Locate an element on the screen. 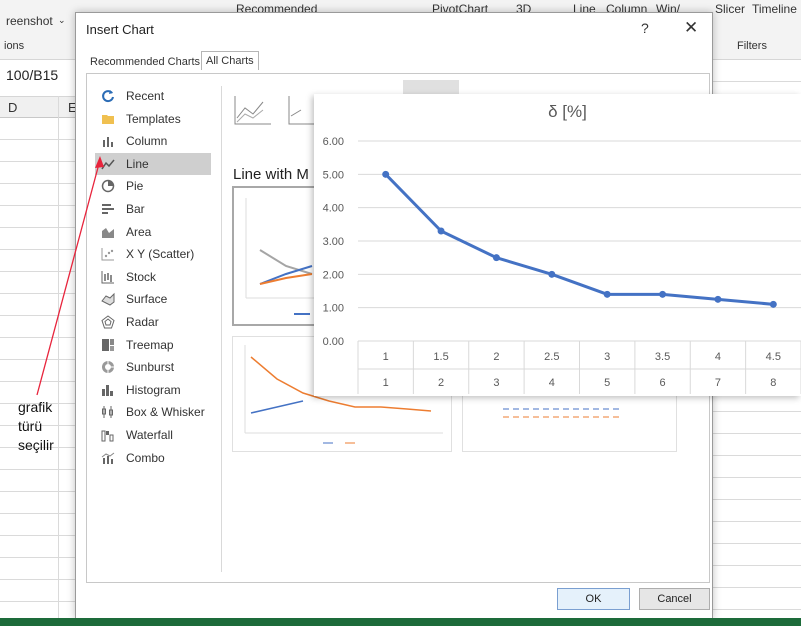  worksheet-grid is located at coordinates (38, 369).